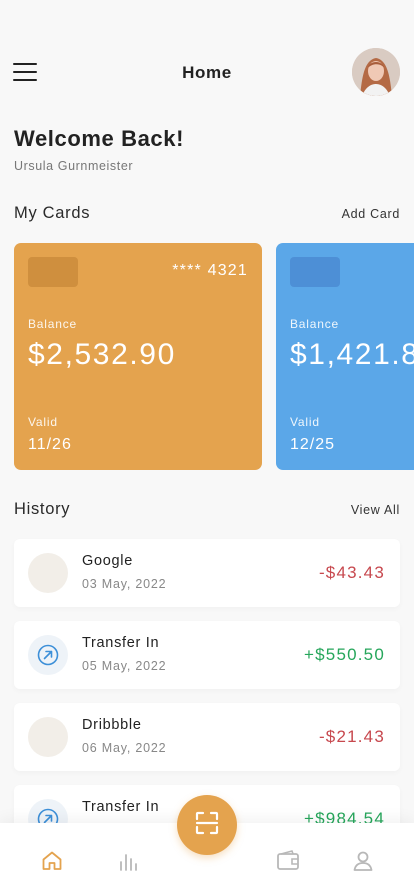 The width and height of the screenshot is (414, 896). What do you see at coordinates (363, 861) in the screenshot?
I see `profile-icon` at bounding box center [363, 861].